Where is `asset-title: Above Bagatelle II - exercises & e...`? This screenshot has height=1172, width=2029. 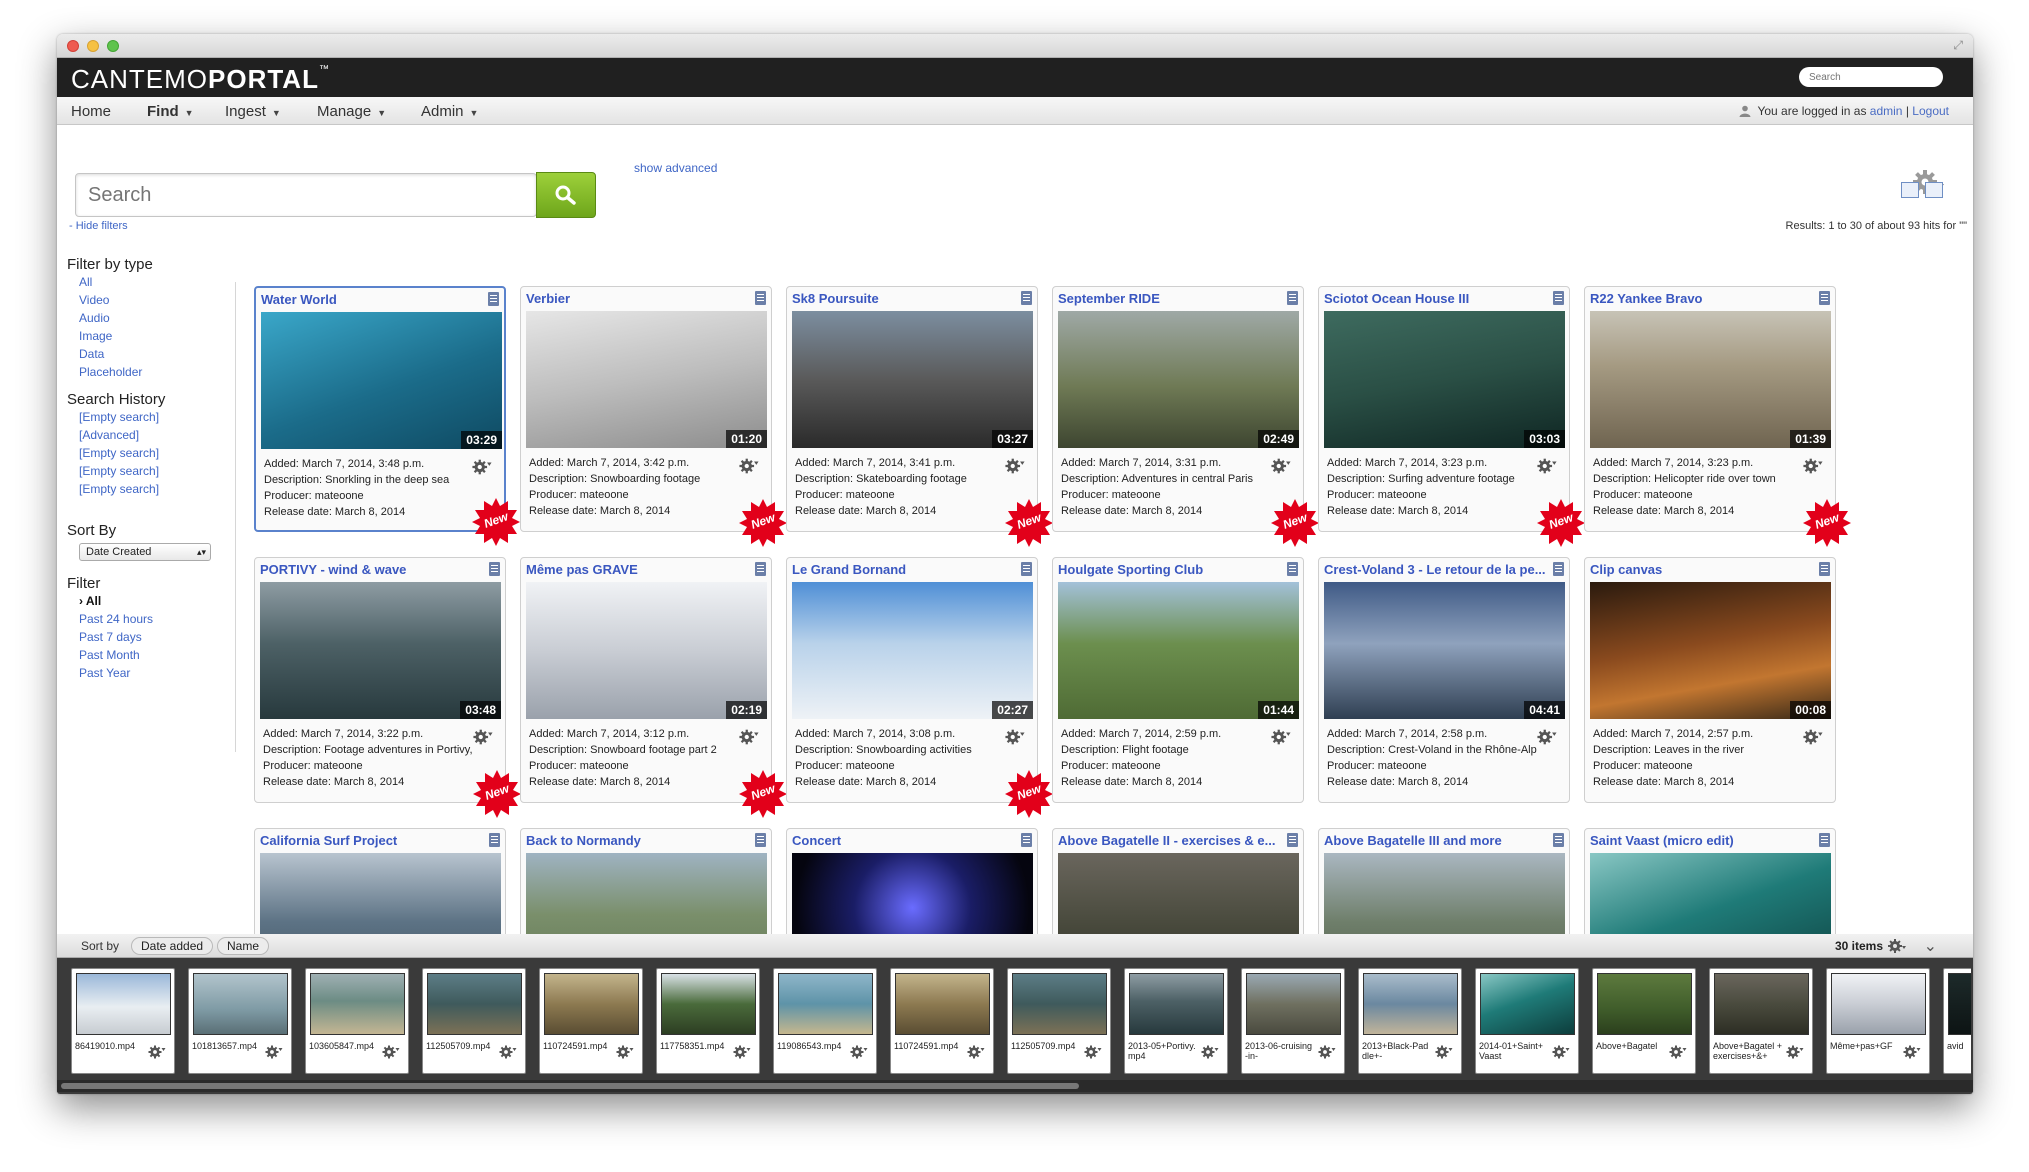 asset-title: Above Bagatelle II - exercises & e... is located at coordinates (1170, 840).